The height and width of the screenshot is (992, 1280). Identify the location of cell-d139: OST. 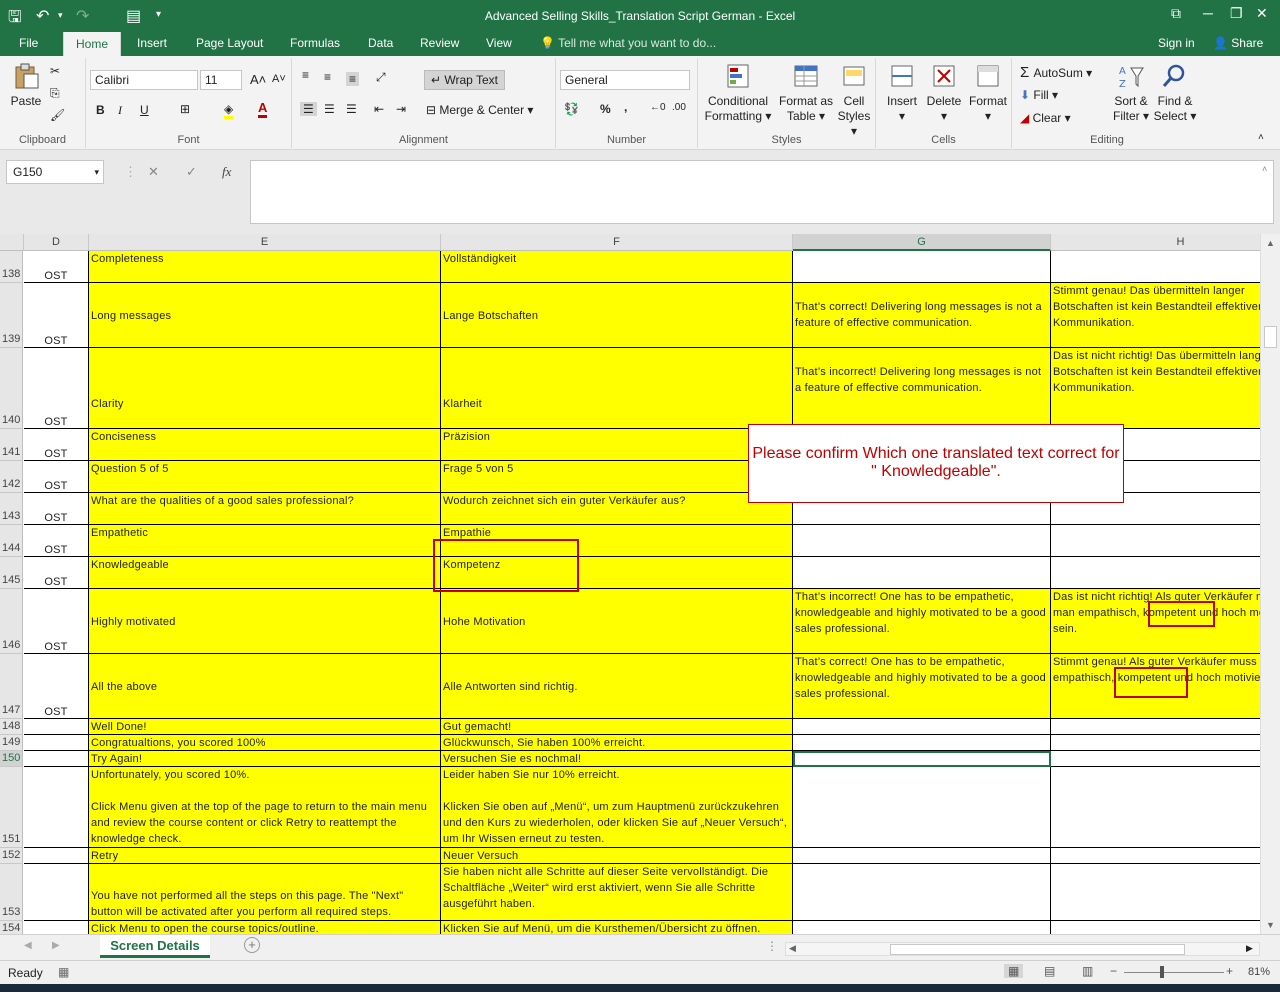
(56, 315).